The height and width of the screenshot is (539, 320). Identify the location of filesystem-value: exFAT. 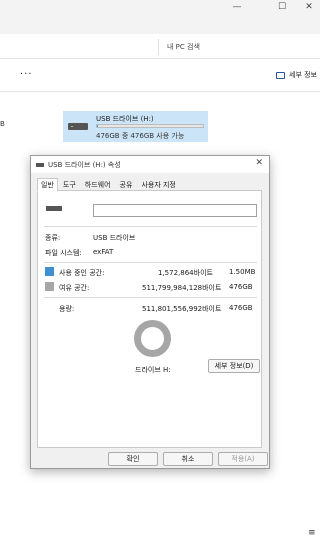
(103, 252).